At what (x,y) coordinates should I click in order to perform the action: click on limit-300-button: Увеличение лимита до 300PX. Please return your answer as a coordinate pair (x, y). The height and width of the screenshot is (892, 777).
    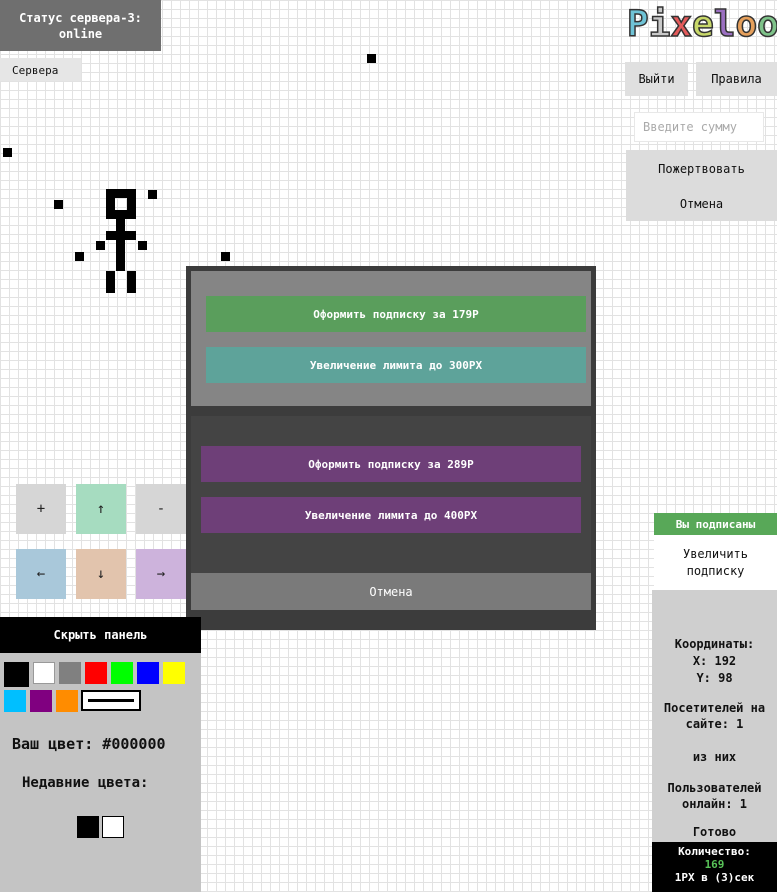
    Looking at the image, I should click on (396, 365).